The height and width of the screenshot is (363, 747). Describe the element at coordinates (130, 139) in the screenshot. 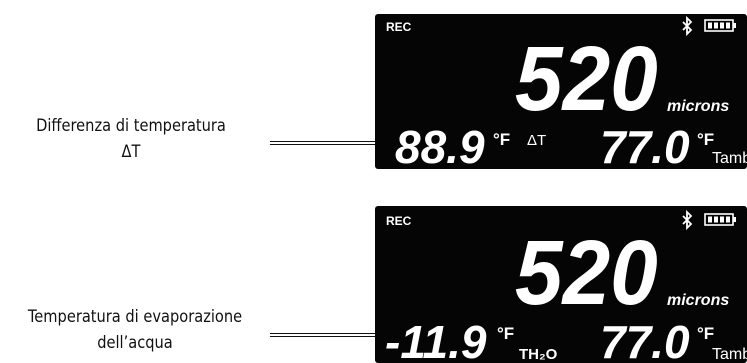

I see `callout-label-delta-t: Differenza di temperatura ΔT` at that location.